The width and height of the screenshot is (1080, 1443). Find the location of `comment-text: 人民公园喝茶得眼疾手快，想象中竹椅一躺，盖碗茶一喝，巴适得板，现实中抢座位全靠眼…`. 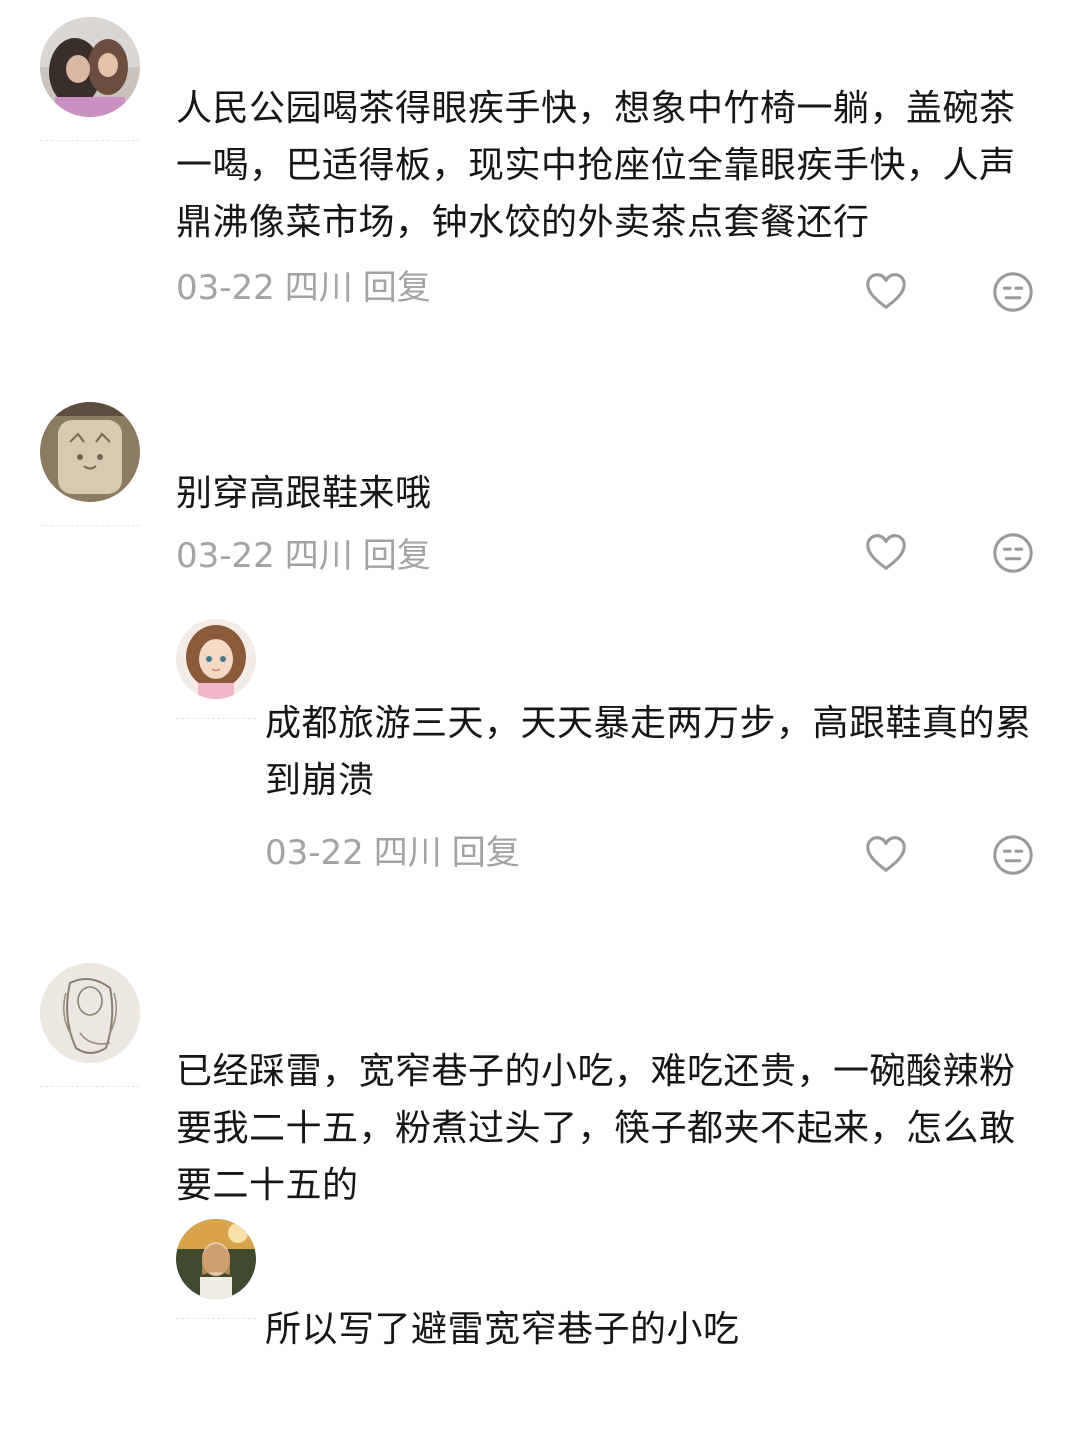

comment-text: 人民公园喝茶得眼疾手快，想象中竹椅一躺，盖碗茶一喝，巴适得板，现实中抢座位全靠眼… is located at coordinates (596, 165).